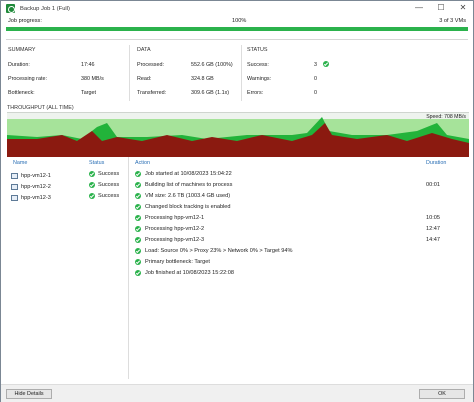 The image size is (474, 402). I want to click on divider, so click(237, 39).